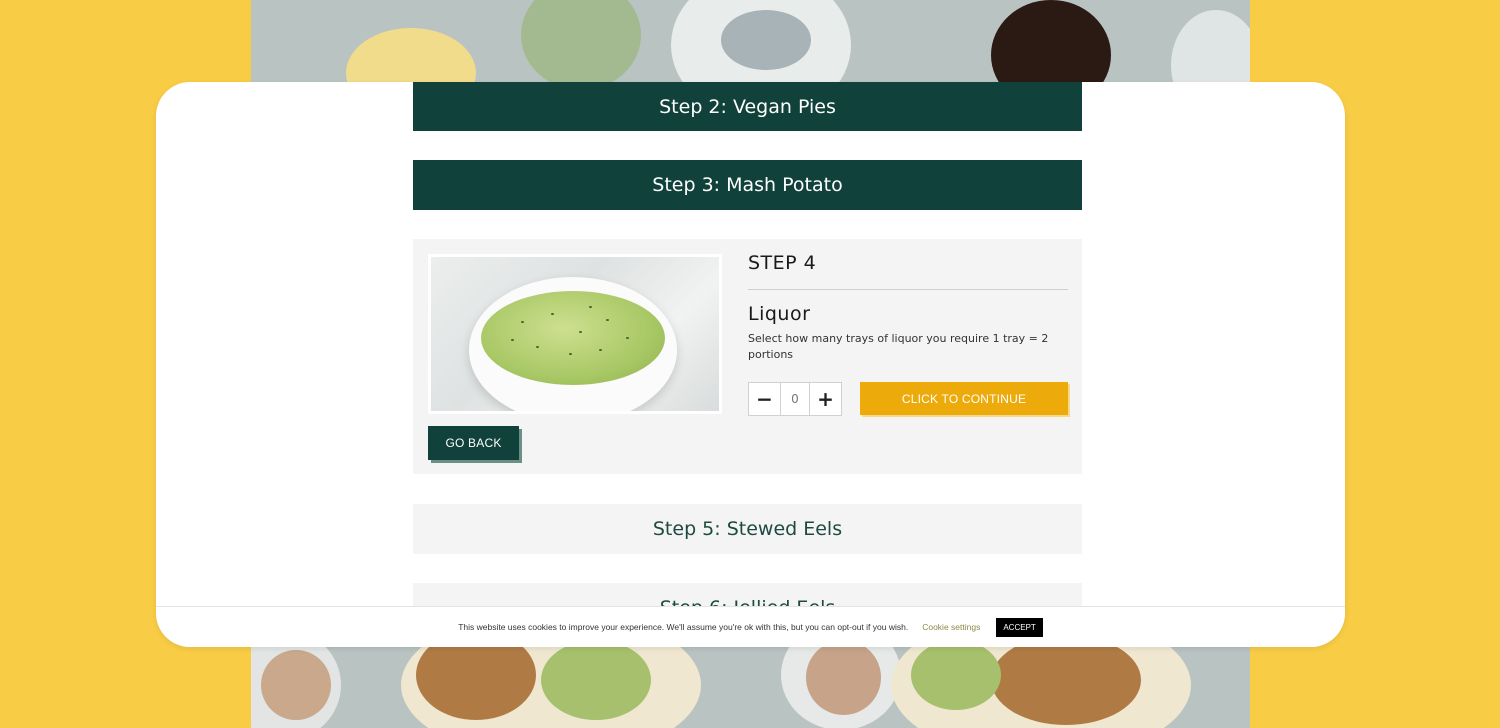 This screenshot has width=1500, height=728. What do you see at coordinates (1019, 627) in the screenshot?
I see `accept-cookies-button: ACCEPT` at bounding box center [1019, 627].